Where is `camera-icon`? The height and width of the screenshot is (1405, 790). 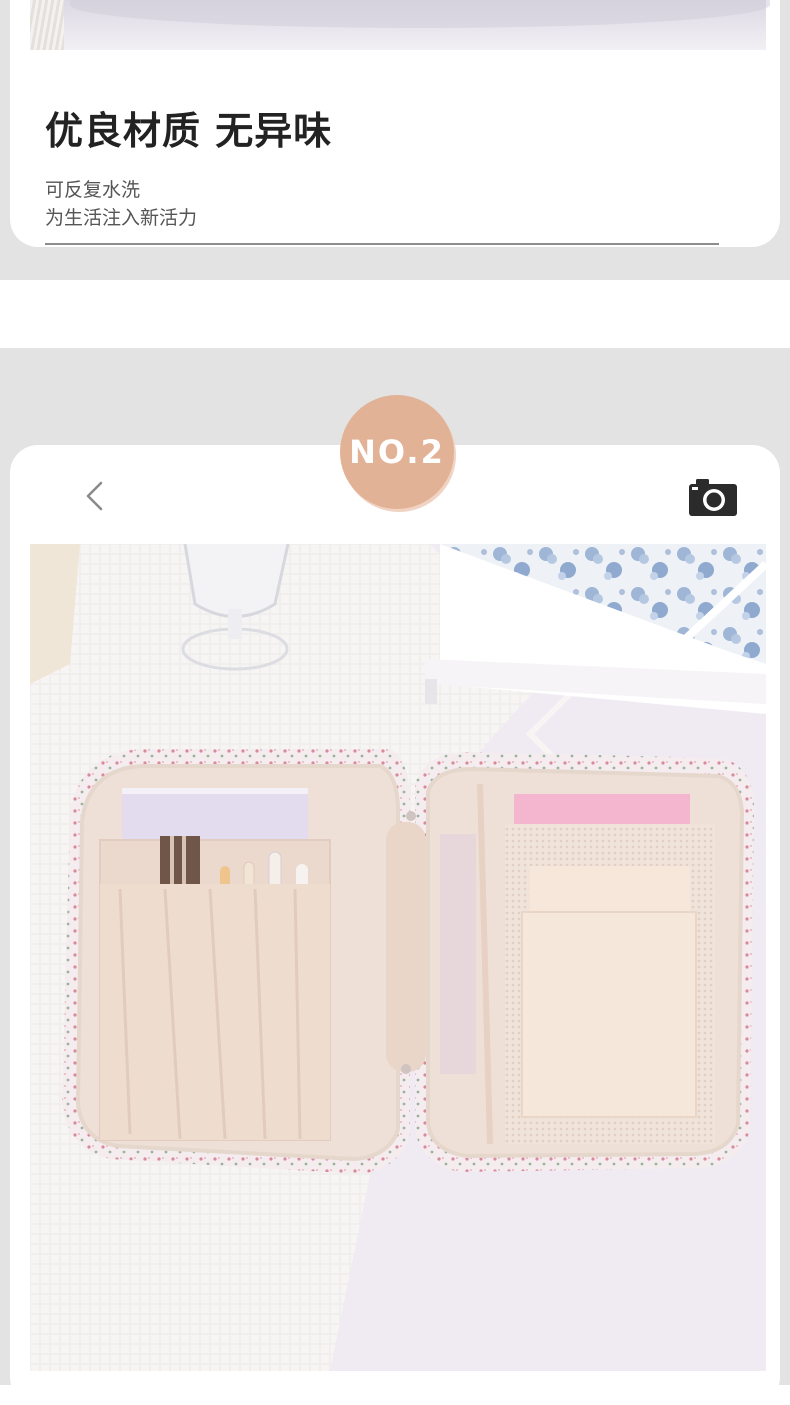
camera-icon is located at coordinates (713, 497).